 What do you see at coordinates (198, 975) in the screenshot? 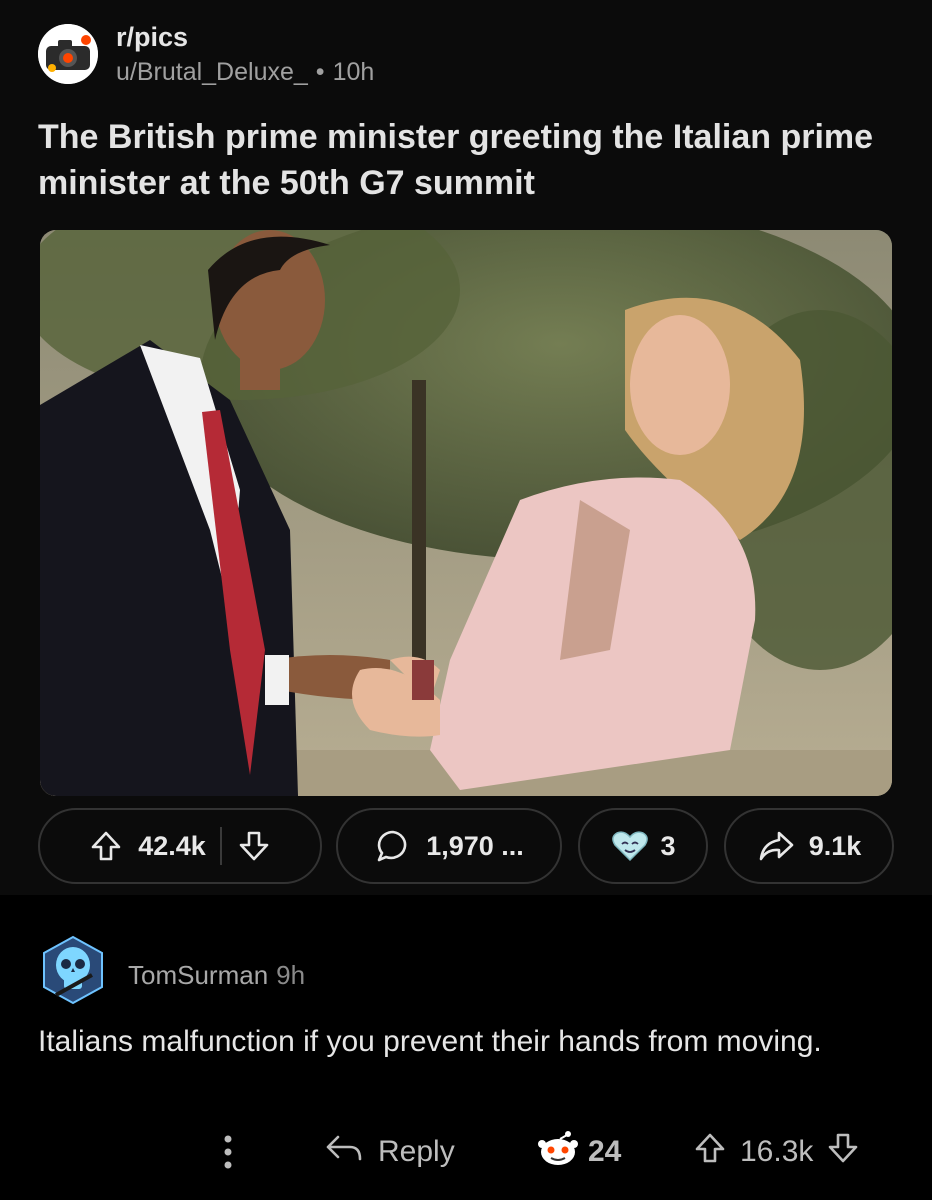
I see `comment-author-name: TomSurman` at bounding box center [198, 975].